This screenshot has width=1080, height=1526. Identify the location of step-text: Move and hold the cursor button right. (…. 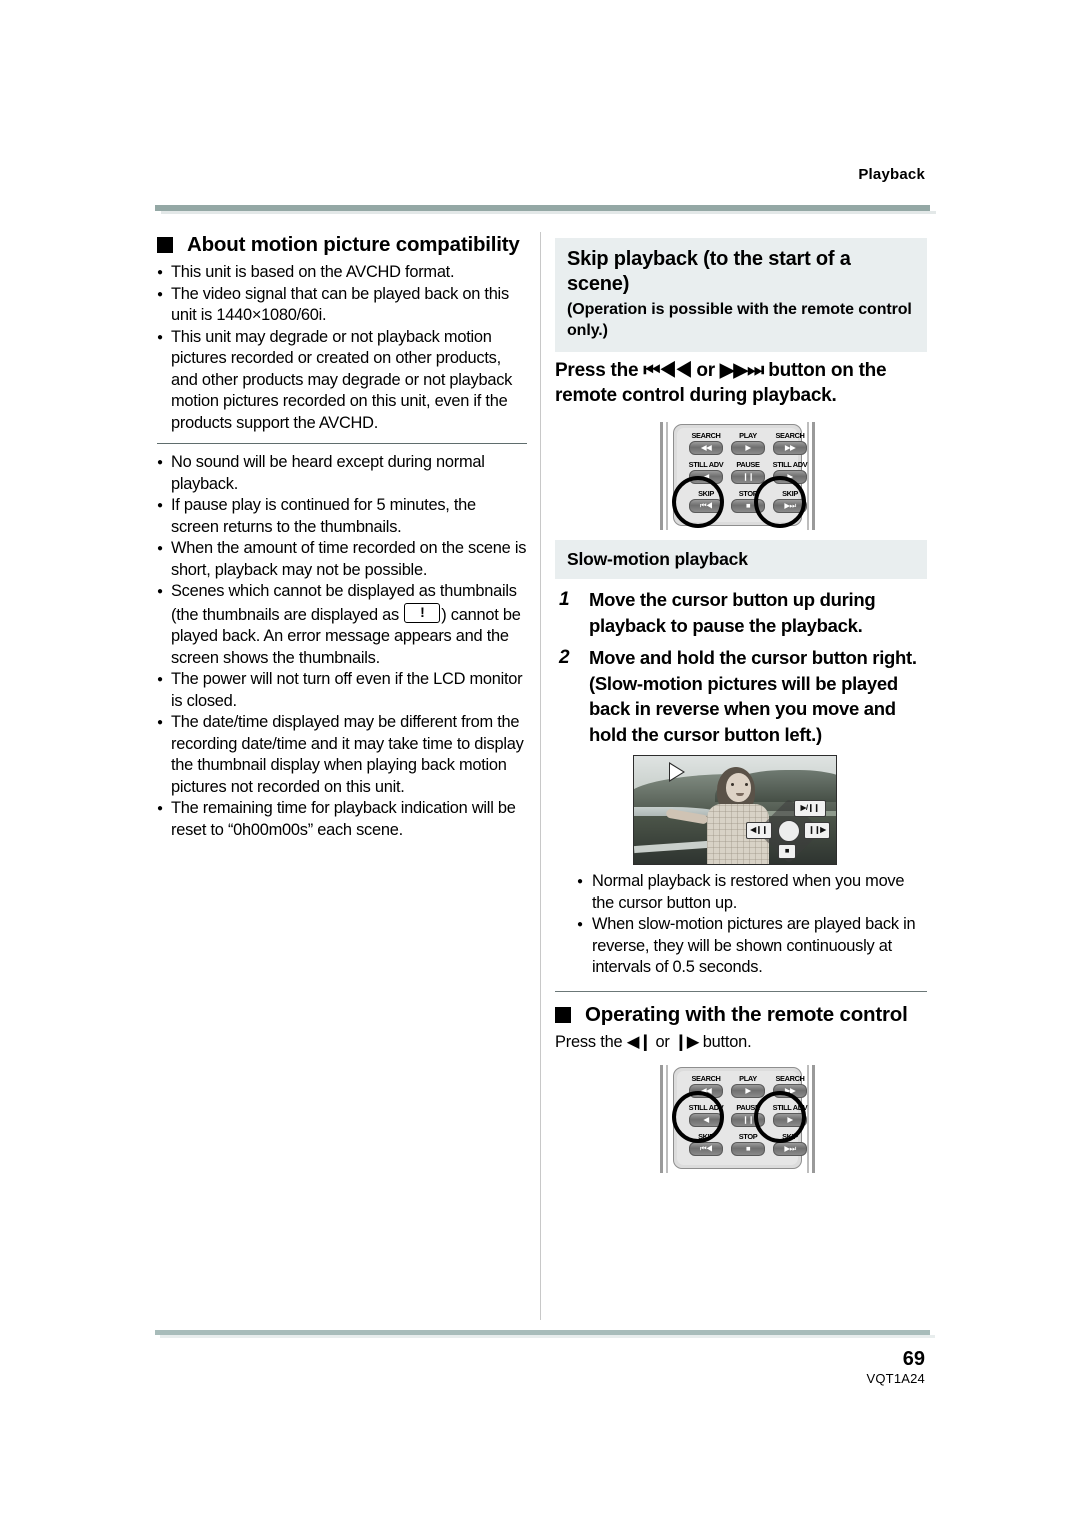
(753, 696).